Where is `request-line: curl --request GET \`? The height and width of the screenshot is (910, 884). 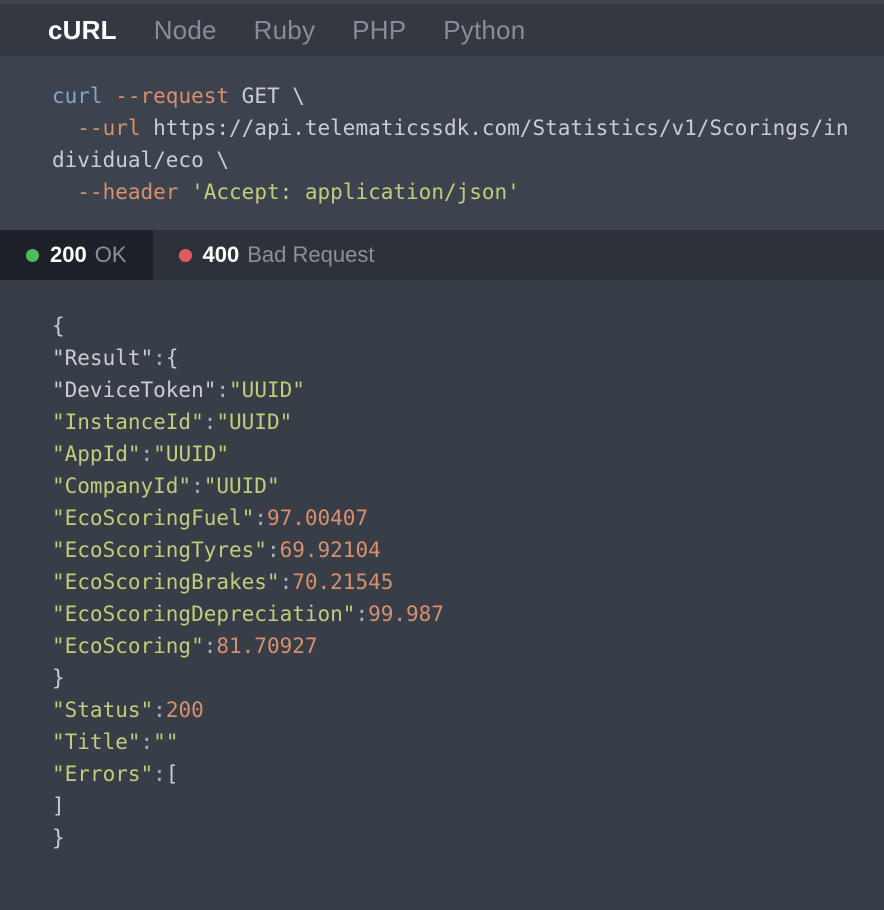
request-line: curl --request GET \ is located at coordinates (178, 96).